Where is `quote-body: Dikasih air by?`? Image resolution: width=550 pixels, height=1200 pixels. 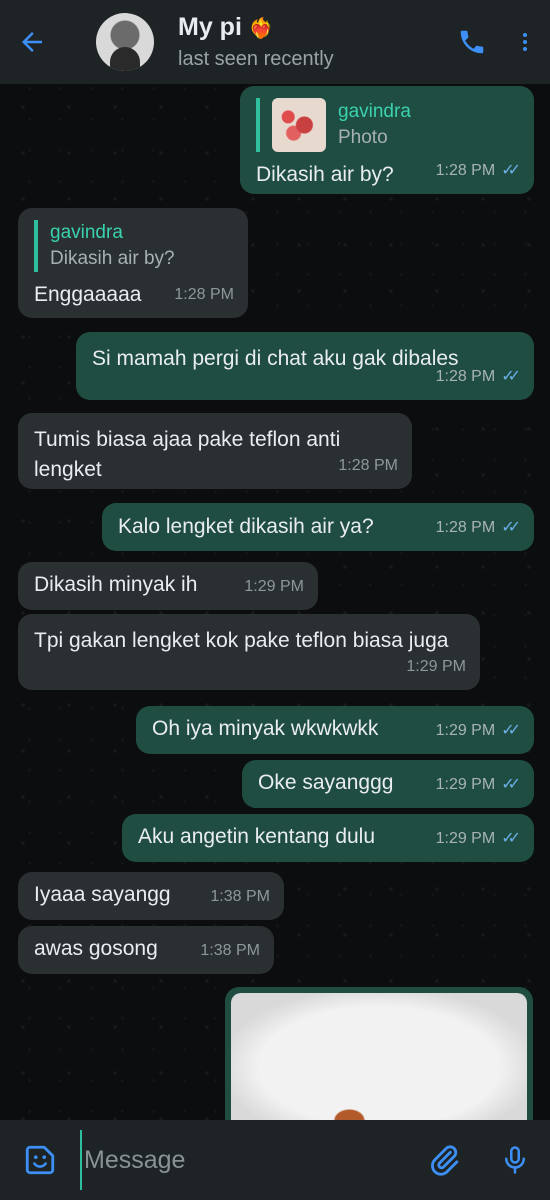
quote-body: Dikasih air by? is located at coordinates (112, 258).